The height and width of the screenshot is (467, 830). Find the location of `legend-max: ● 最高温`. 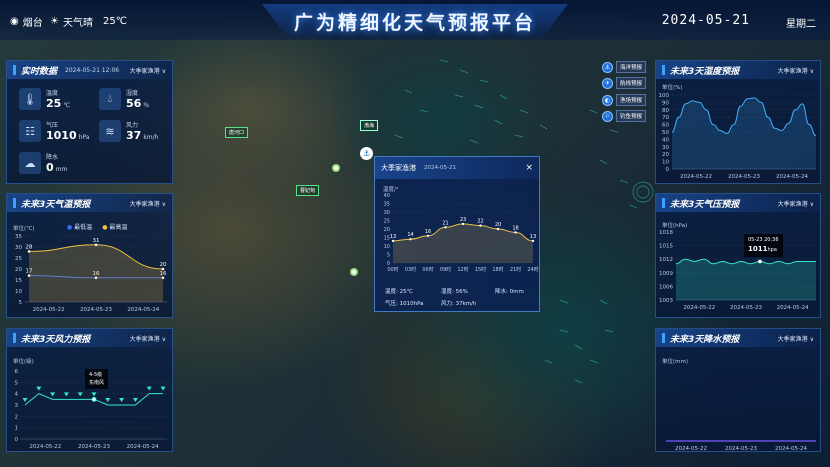

legend-max: ● 最高温 is located at coordinates (114, 226).